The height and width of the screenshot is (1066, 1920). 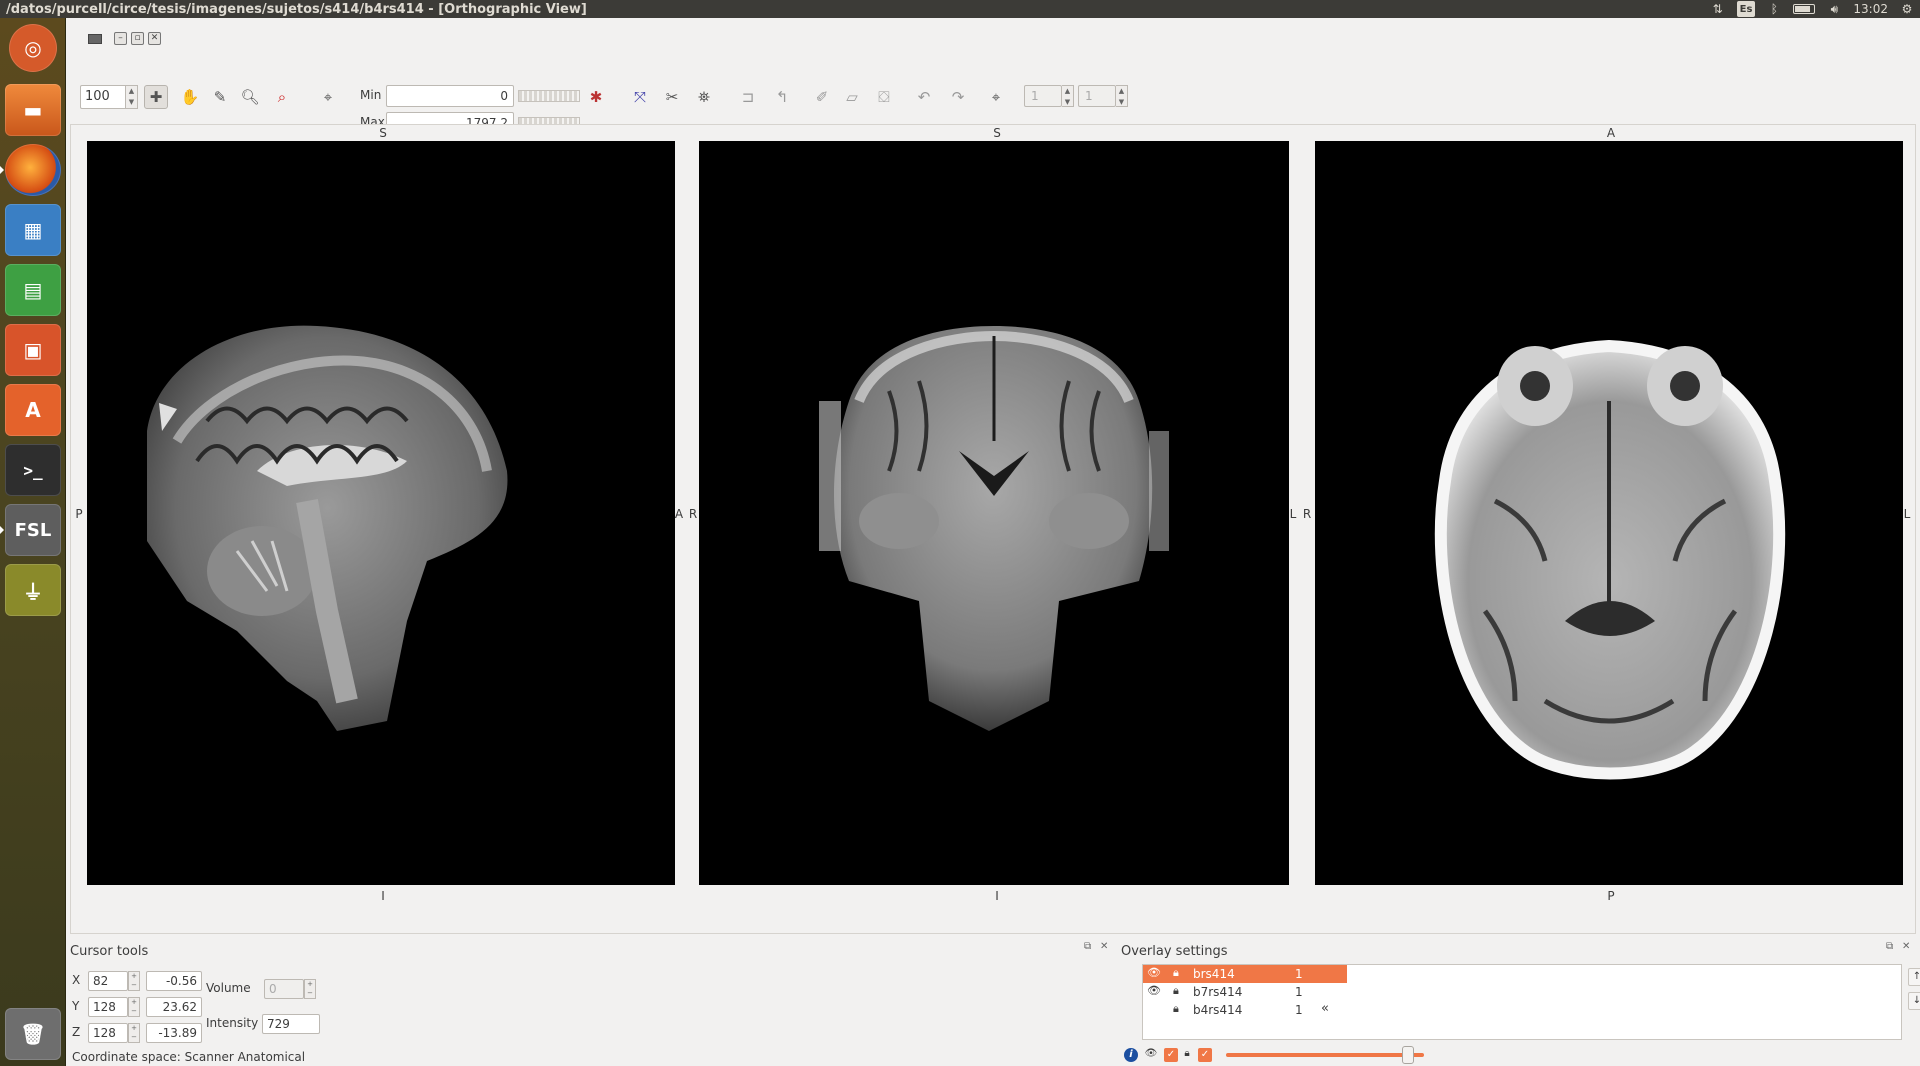 What do you see at coordinates (33, 530) in the screenshot?
I see `fsl-icon: FSL` at bounding box center [33, 530].